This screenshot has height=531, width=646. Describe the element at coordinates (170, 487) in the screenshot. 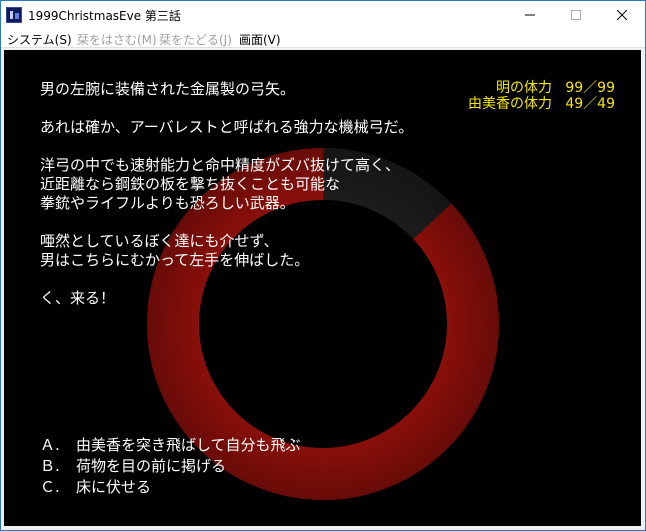

I see `choice-c: Ｃ. 床に伏せる` at that location.